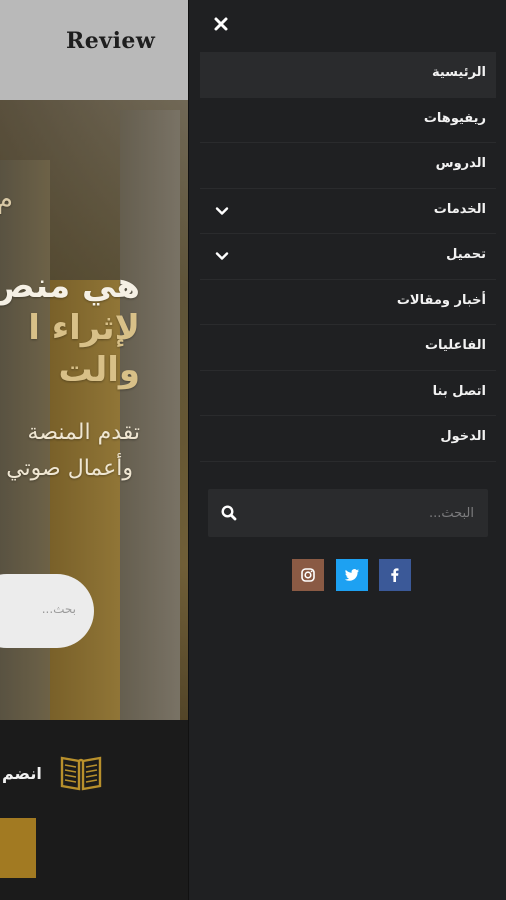  What do you see at coordinates (441, 300) in the screenshot?
I see `menu-item-label: أخبار ومقالات` at bounding box center [441, 300].